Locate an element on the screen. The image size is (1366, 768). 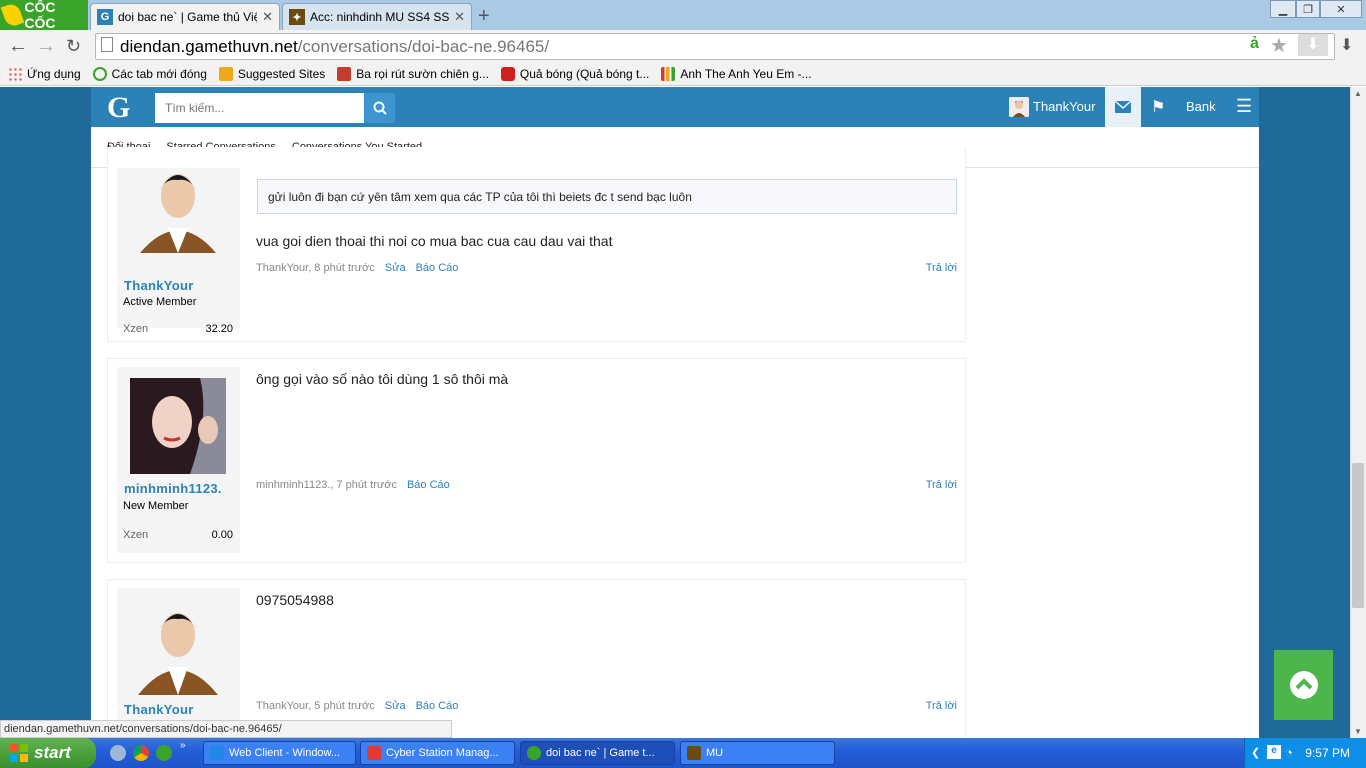
bank-link: Bank is located at coordinates (1201, 106).